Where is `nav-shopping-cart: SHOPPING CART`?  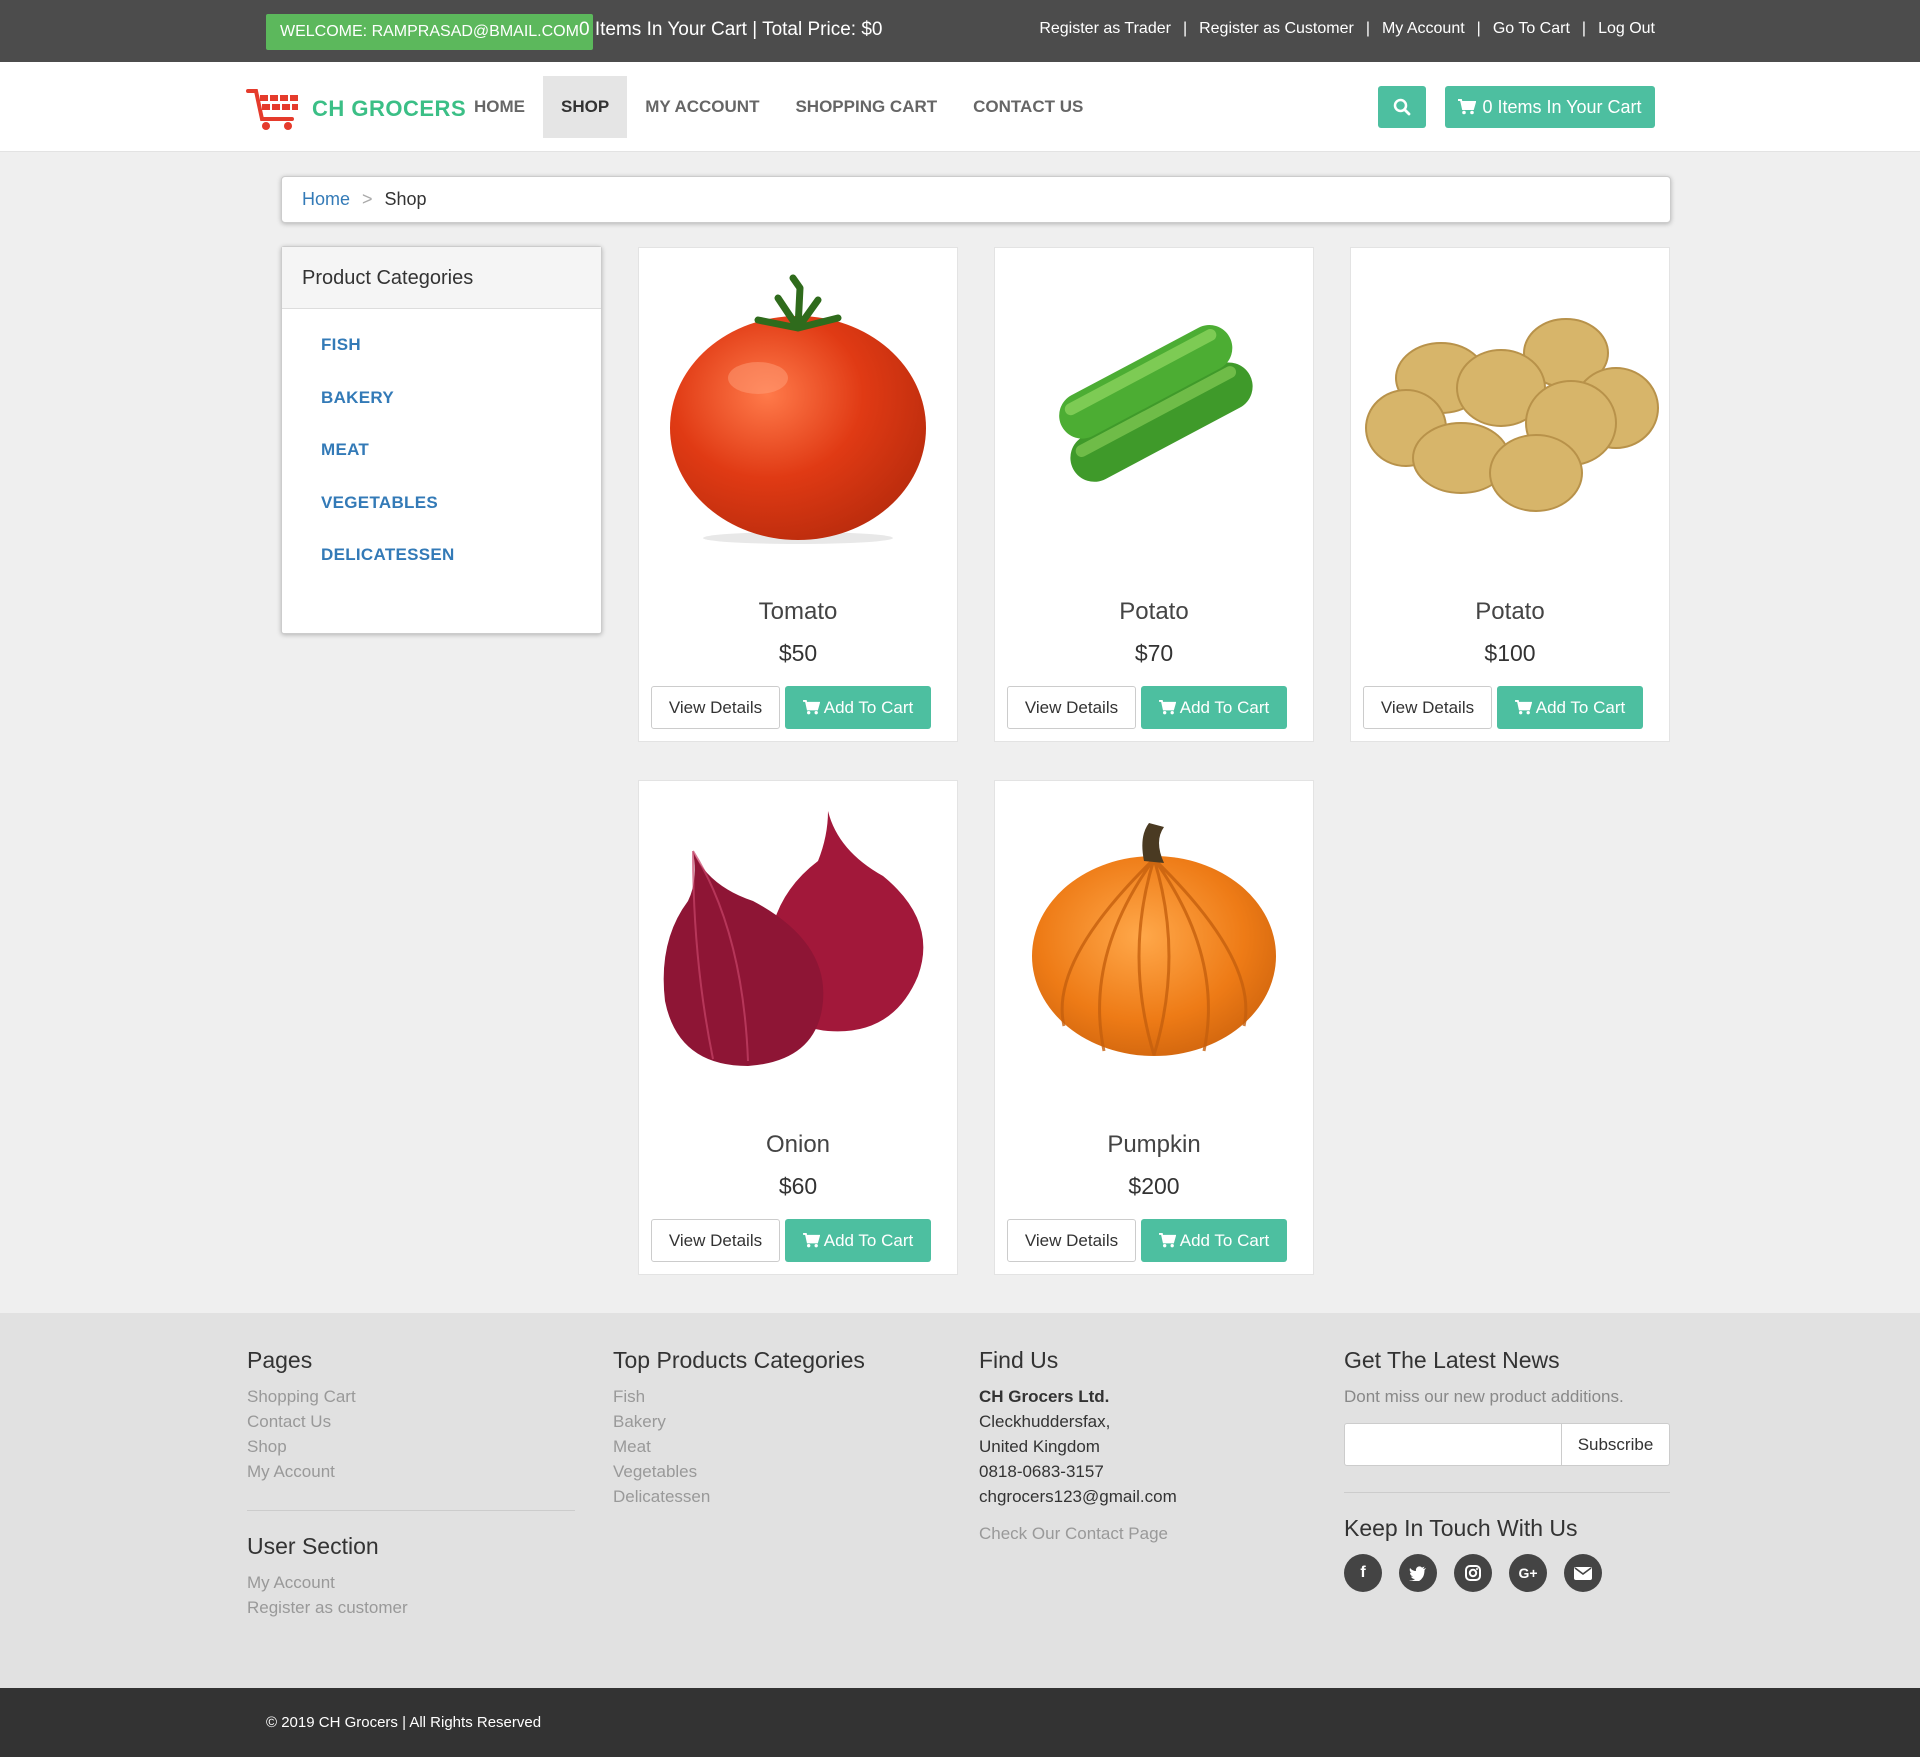 nav-shopping-cart: SHOPPING CART is located at coordinates (866, 107).